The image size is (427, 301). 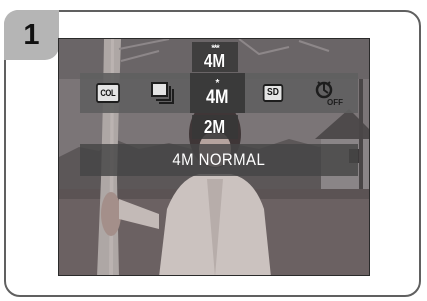 What do you see at coordinates (31, 35) in the screenshot?
I see `step-number: 1` at bounding box center [31, 35].